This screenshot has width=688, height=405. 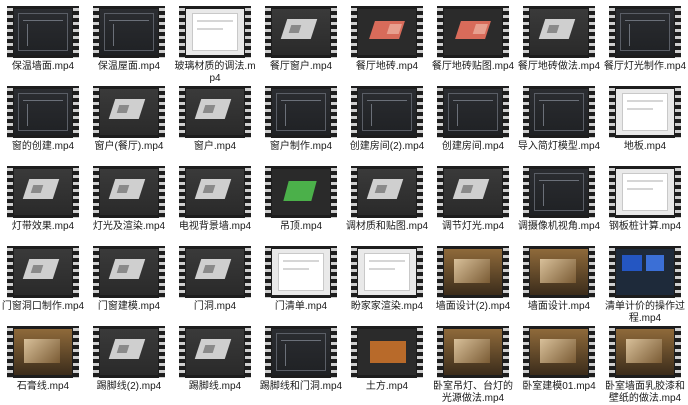 I want to click on file-item: 门洞.mp4, so click(x=215, y=279).